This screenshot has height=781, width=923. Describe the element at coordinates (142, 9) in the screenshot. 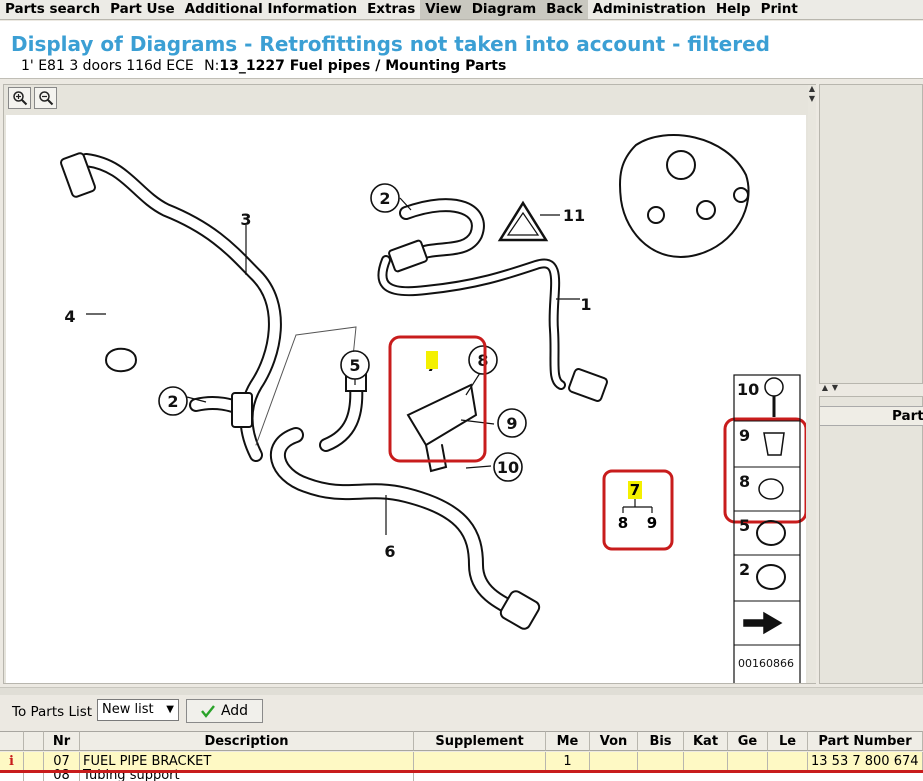

I see `menu-part-use: Part Use` at that location.